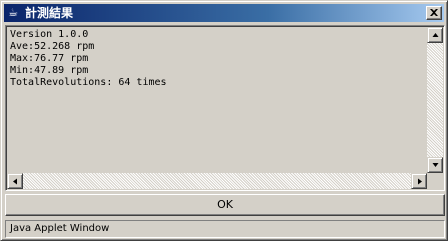  I want to click on close-icon, so click(434, 12).